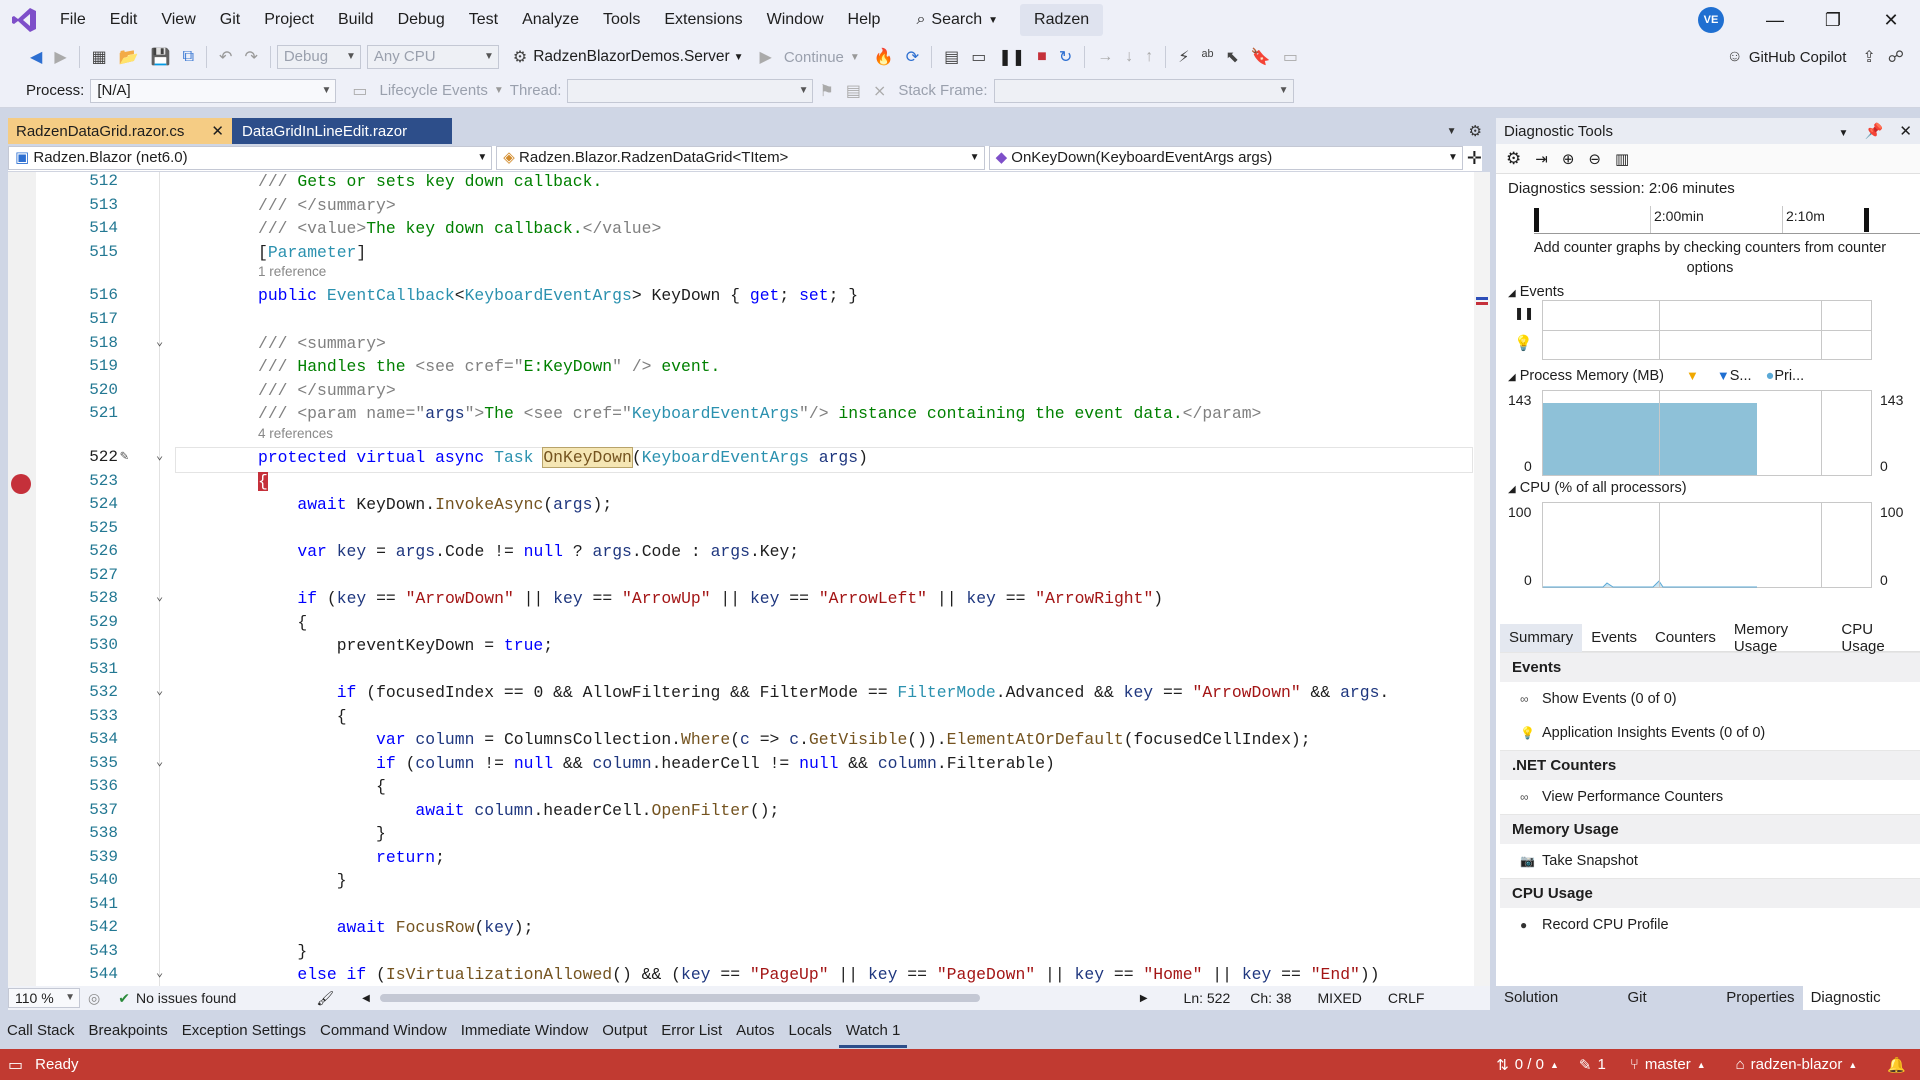 This screenshot has width=1920, height=1080. Describe the element at coordinates (691, 1031) in the screenshot. I see `tool-tab-error-list: Error List` at that location.